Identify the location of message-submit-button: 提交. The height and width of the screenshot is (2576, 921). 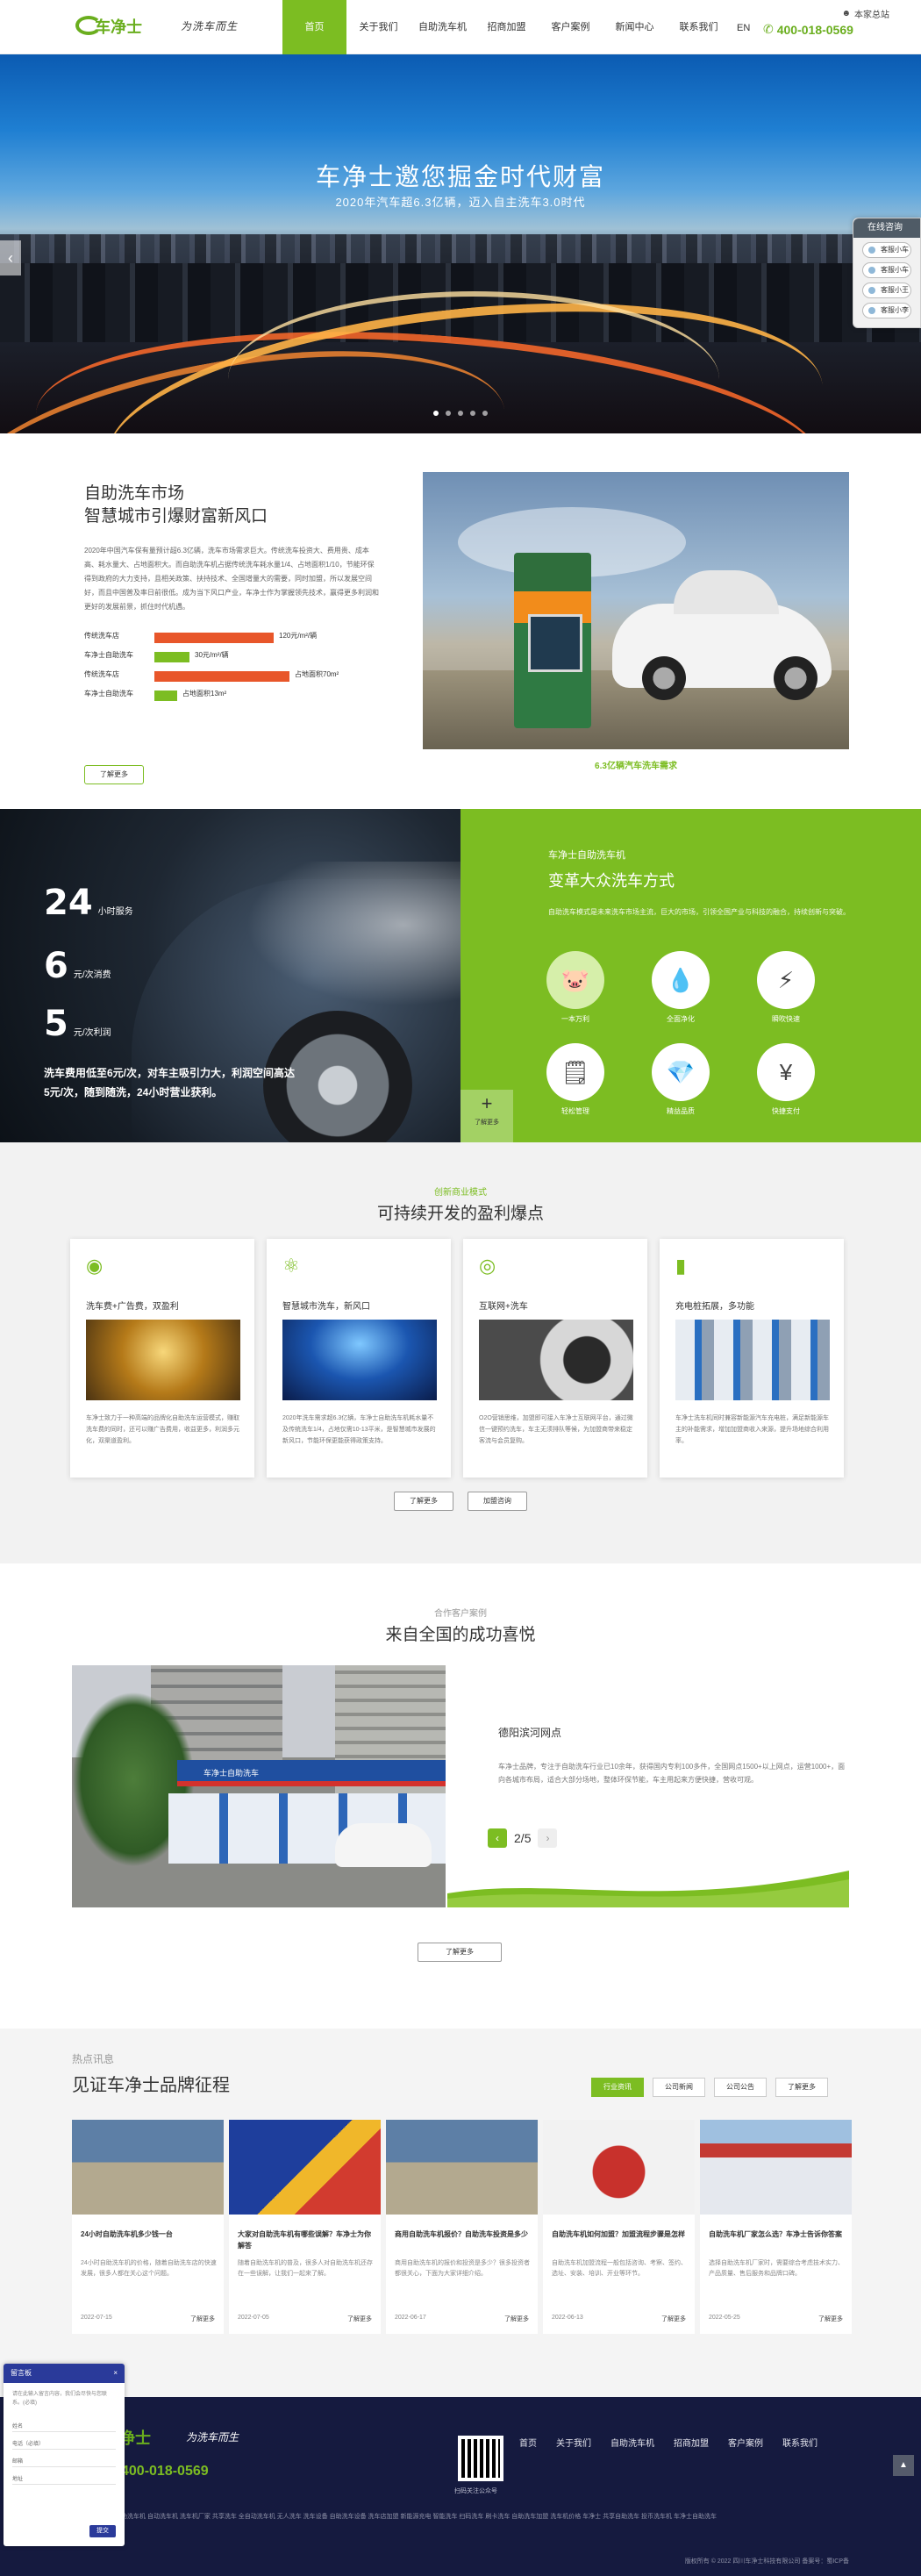
(102, 2531).